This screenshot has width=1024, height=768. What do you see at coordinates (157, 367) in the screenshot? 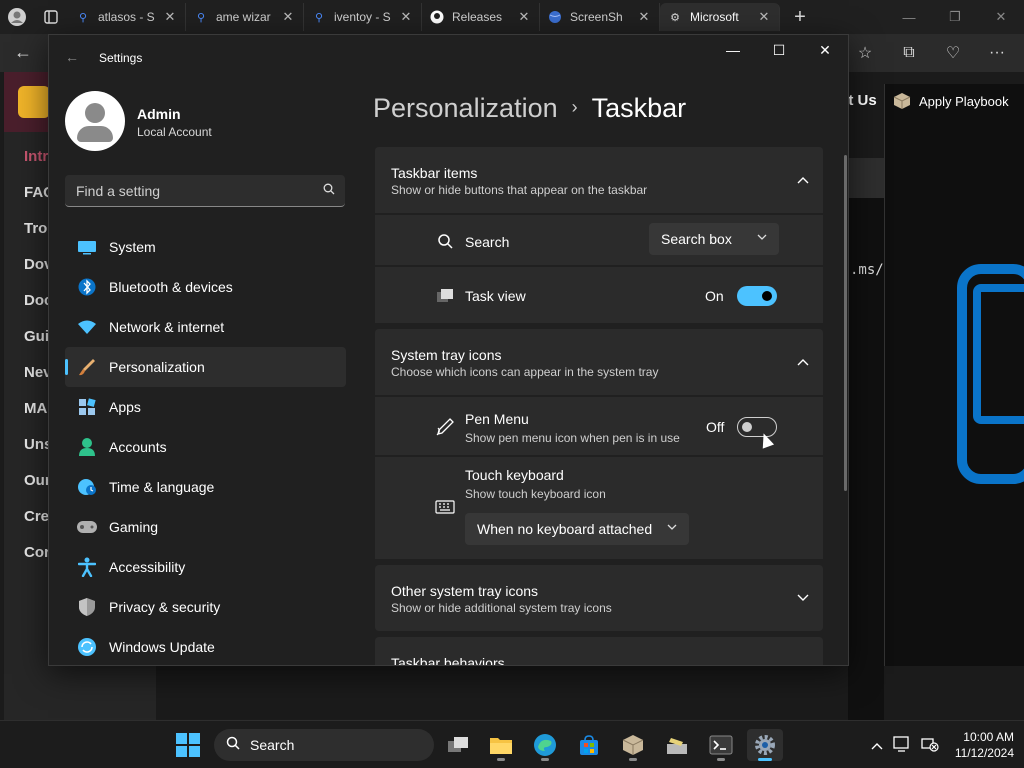
I see `nav-item-label: Personalization` at bounding box center [157, 367].